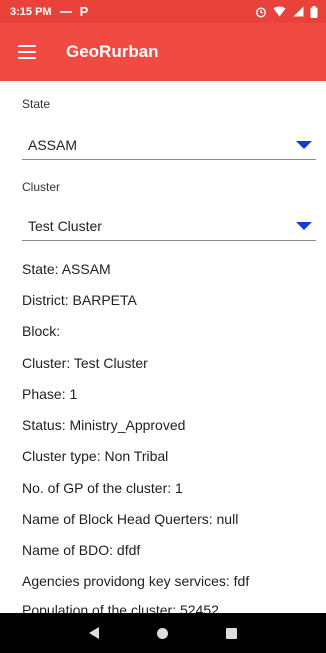 This screenshot has width=326, height=653. What do you see at coordinates (261, 12) in the screenshot?
I see `alarm-icon` at bounding box center [261, 12].